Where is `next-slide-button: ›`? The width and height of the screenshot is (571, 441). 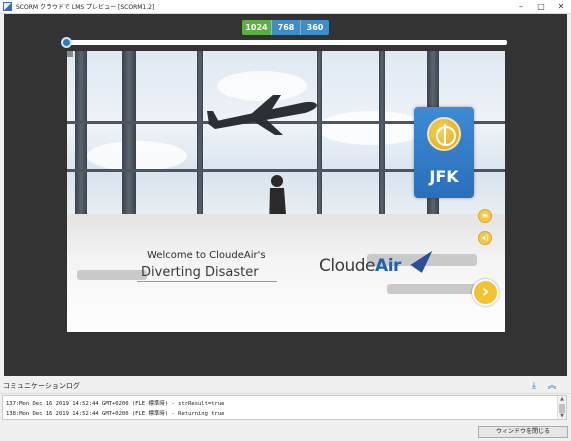
next-slide-button: › is located at coordinates (485, 292).